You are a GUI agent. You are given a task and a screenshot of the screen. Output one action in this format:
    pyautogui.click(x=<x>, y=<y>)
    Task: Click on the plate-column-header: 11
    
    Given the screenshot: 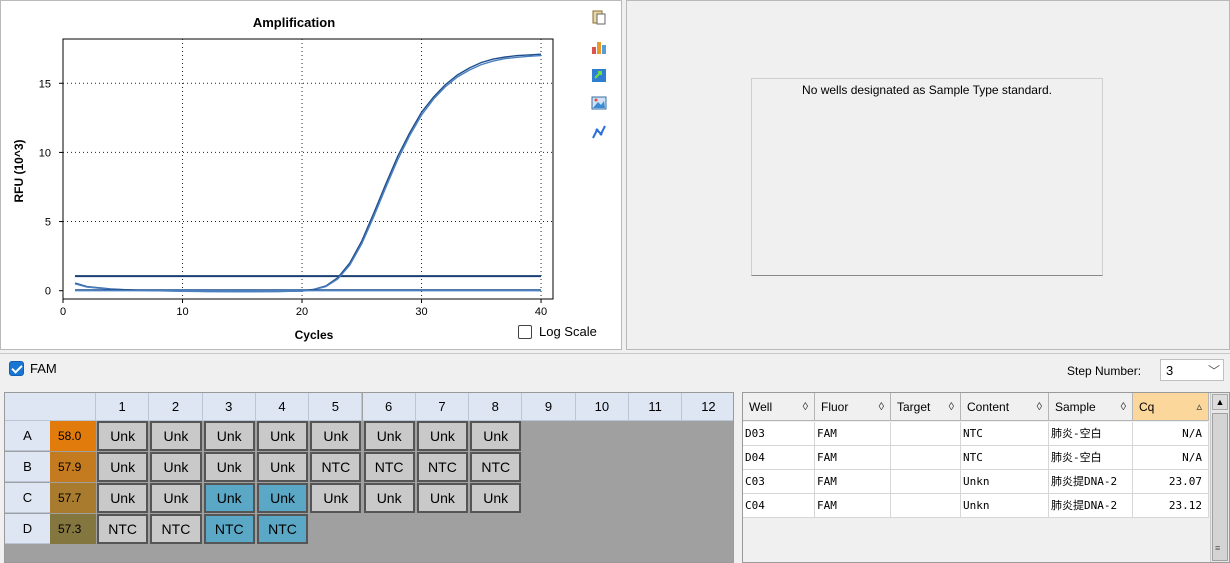 What is the action you would take?
    pyautogui.click(x=656, y=407)
    